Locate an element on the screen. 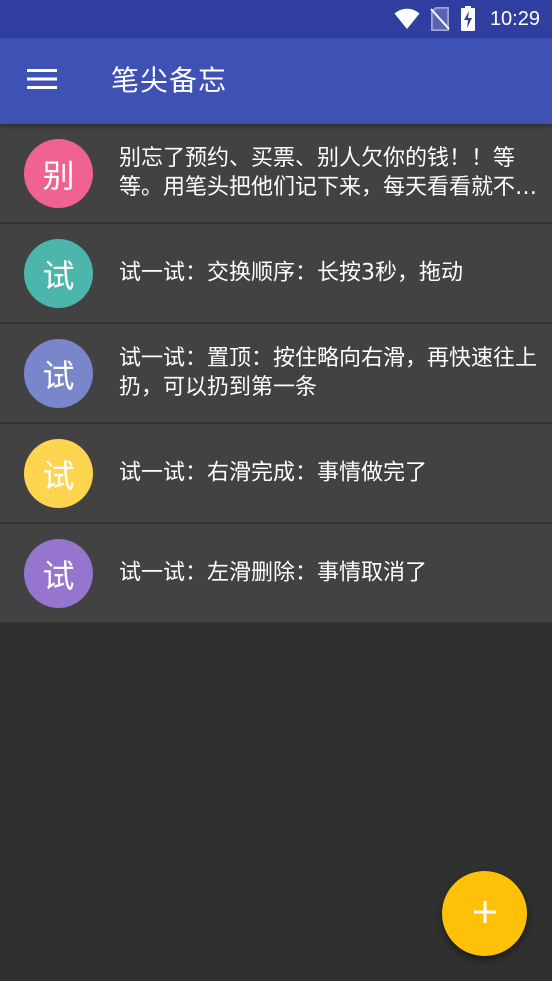 This screenshot has height=981, width=552. status-bar: 10:29 is located at coordinates (276, 19).